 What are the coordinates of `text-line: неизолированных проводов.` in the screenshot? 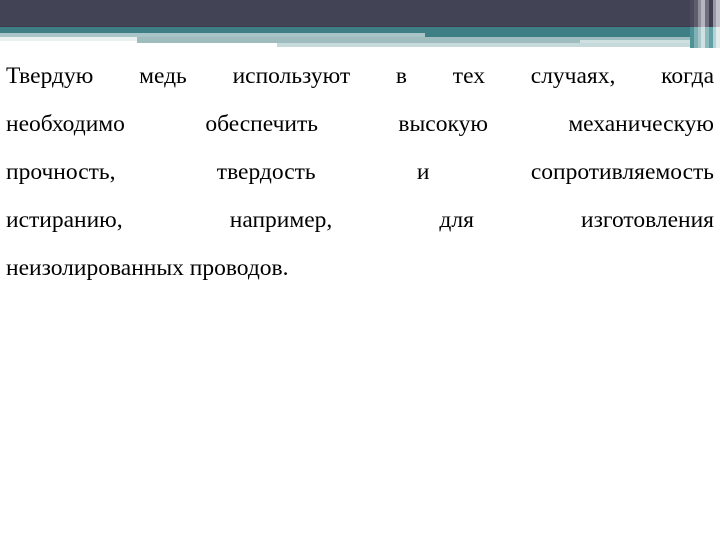 It's located at (147, 268).